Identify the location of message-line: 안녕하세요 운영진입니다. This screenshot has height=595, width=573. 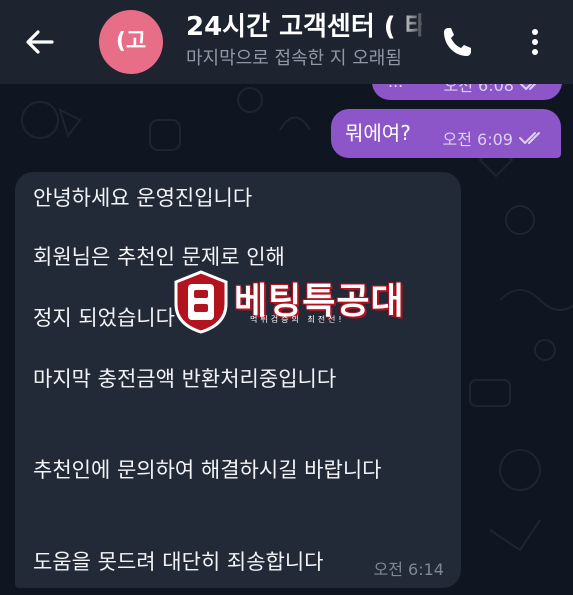
(143, 198).